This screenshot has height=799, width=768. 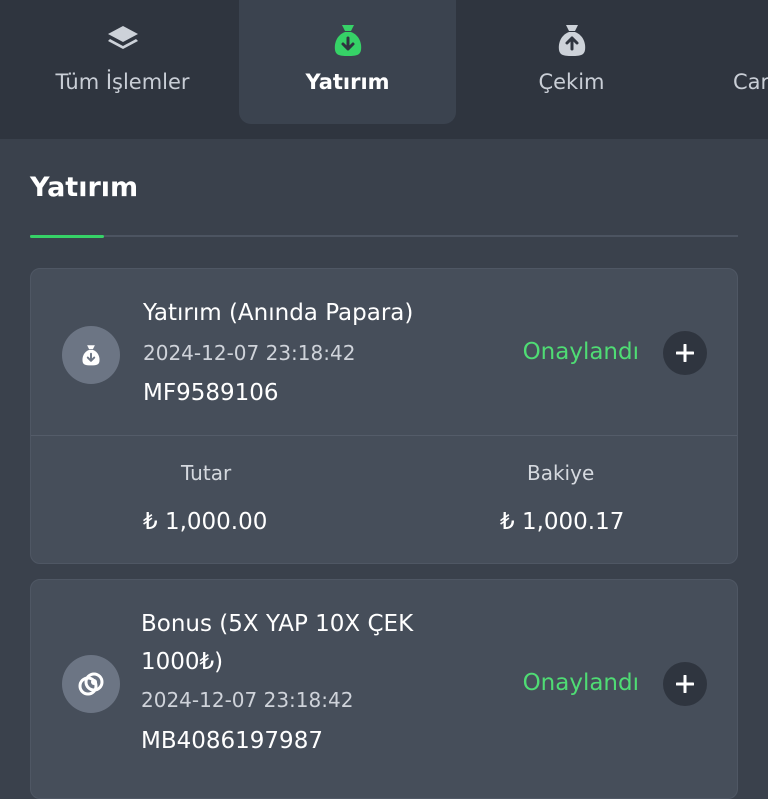 I want to click on balance-value: ₺ 1,000.17, so click(x=562, y=522).